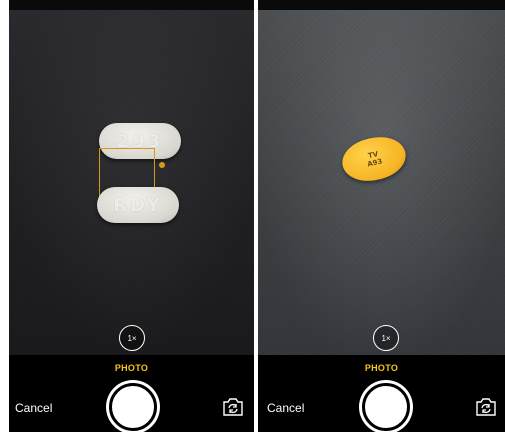 The width and height of the screenshot is (505, 432). What do you see at coordinates (375, 163) in the screenshot?
I see `pill-imprint-line2: A93` at bounding box center [375, 163].